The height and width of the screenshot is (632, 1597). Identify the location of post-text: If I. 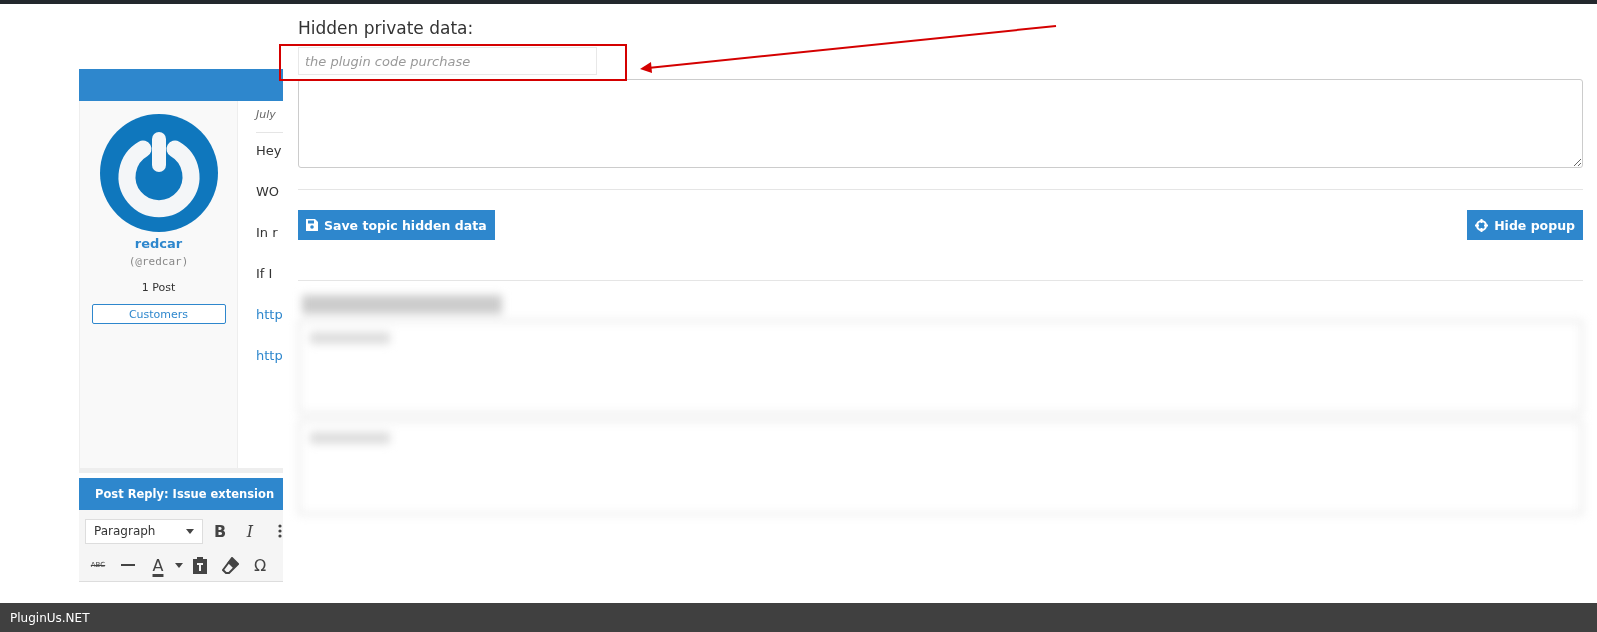
(264, 274).